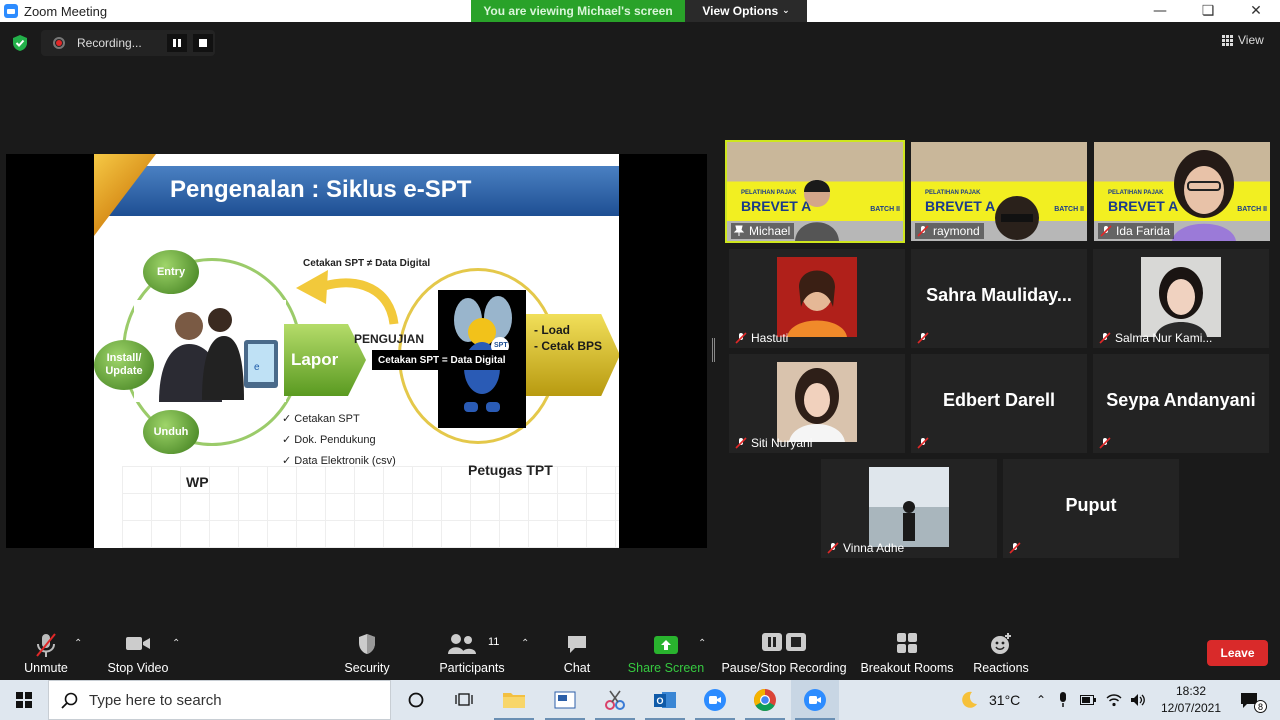  Describe the element at coordinates (335, 440) in the screenshot. I see `checklist-text: Dok. Pendukung` at that location.